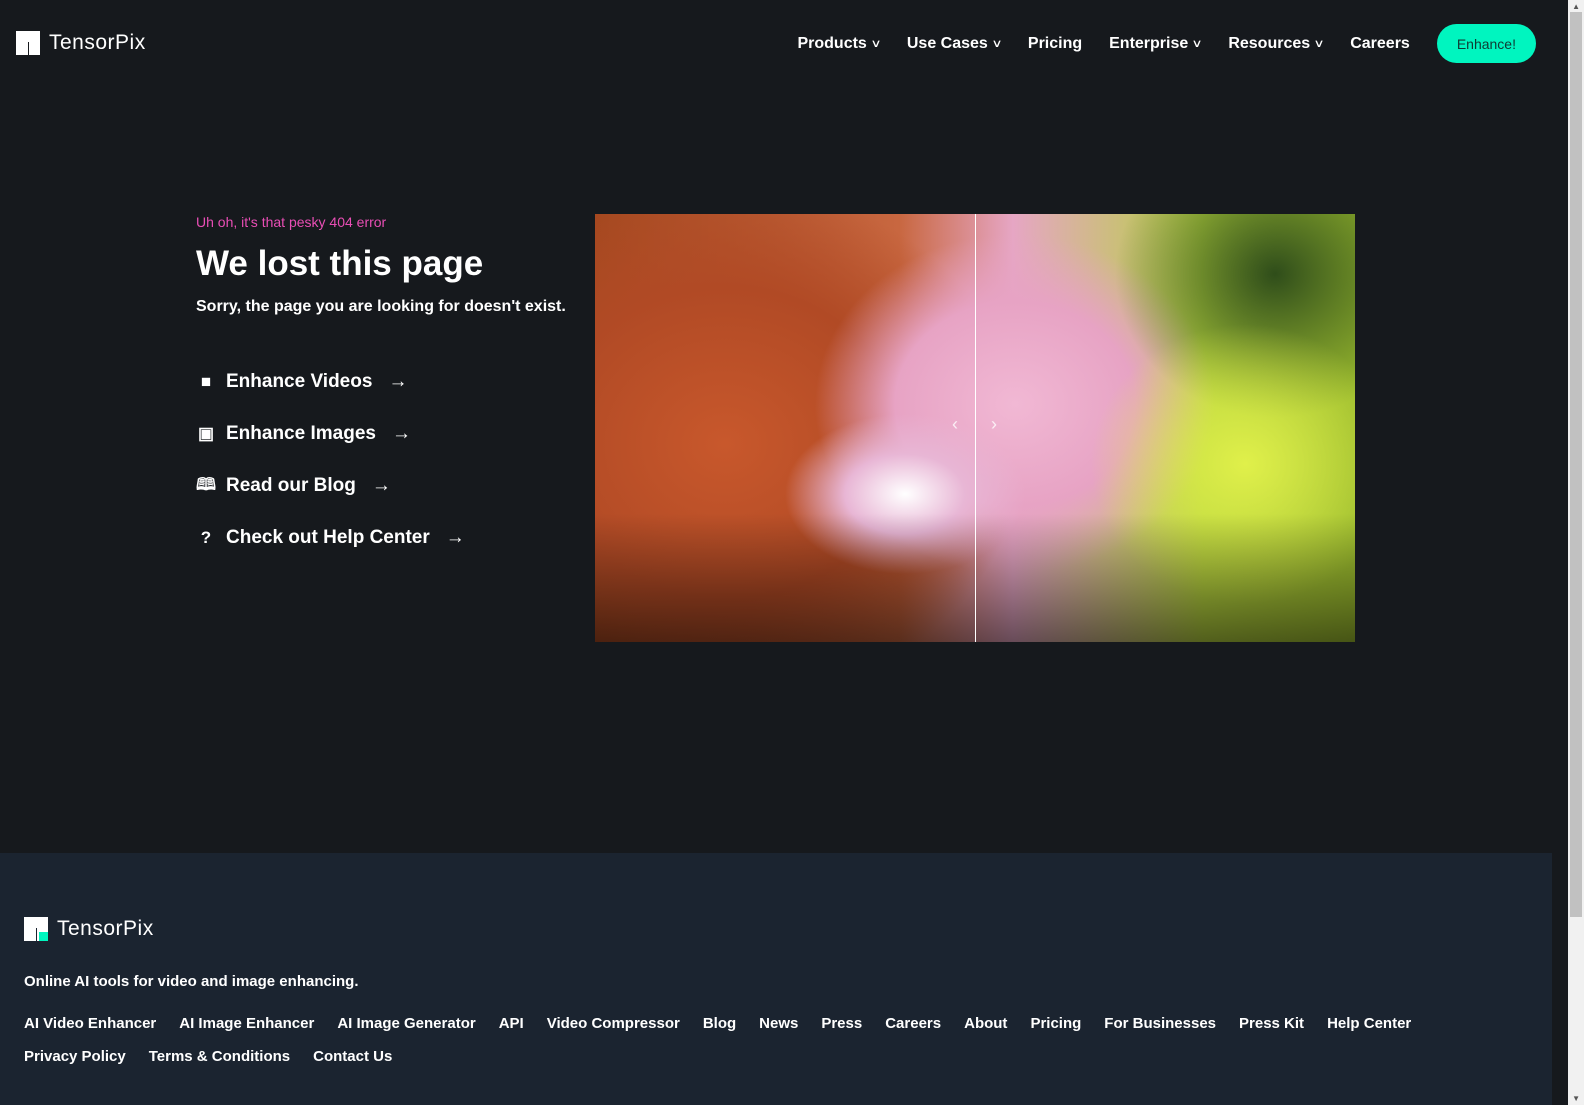  What do you see at coordinates (1369, 1023) in the screenshot?
I see `footer-link: Help Center` at bounding box center [1369, 1023].